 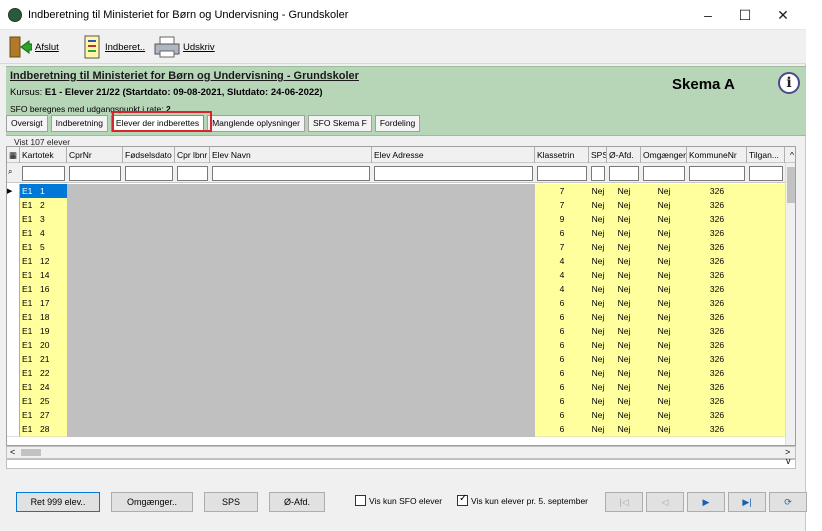 I want to click on udskriv-button: Udskriv, so click(x=184, y=47).